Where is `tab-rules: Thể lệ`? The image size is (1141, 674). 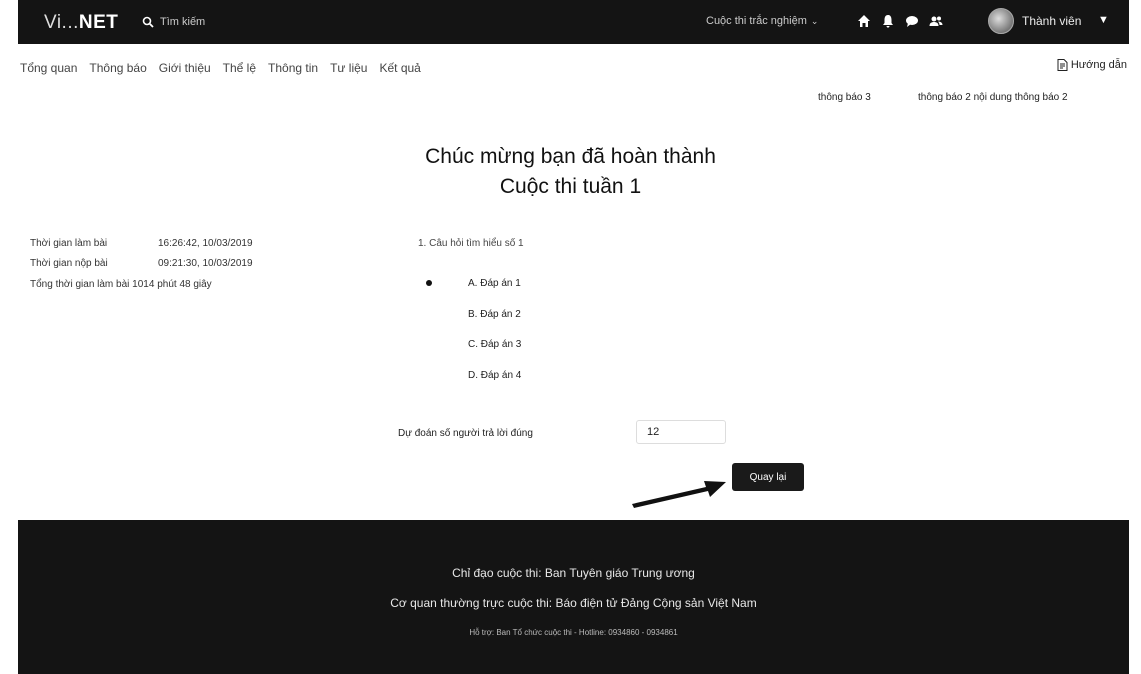 tab-rules: Thể lệ is located at coordinates (239, 68).